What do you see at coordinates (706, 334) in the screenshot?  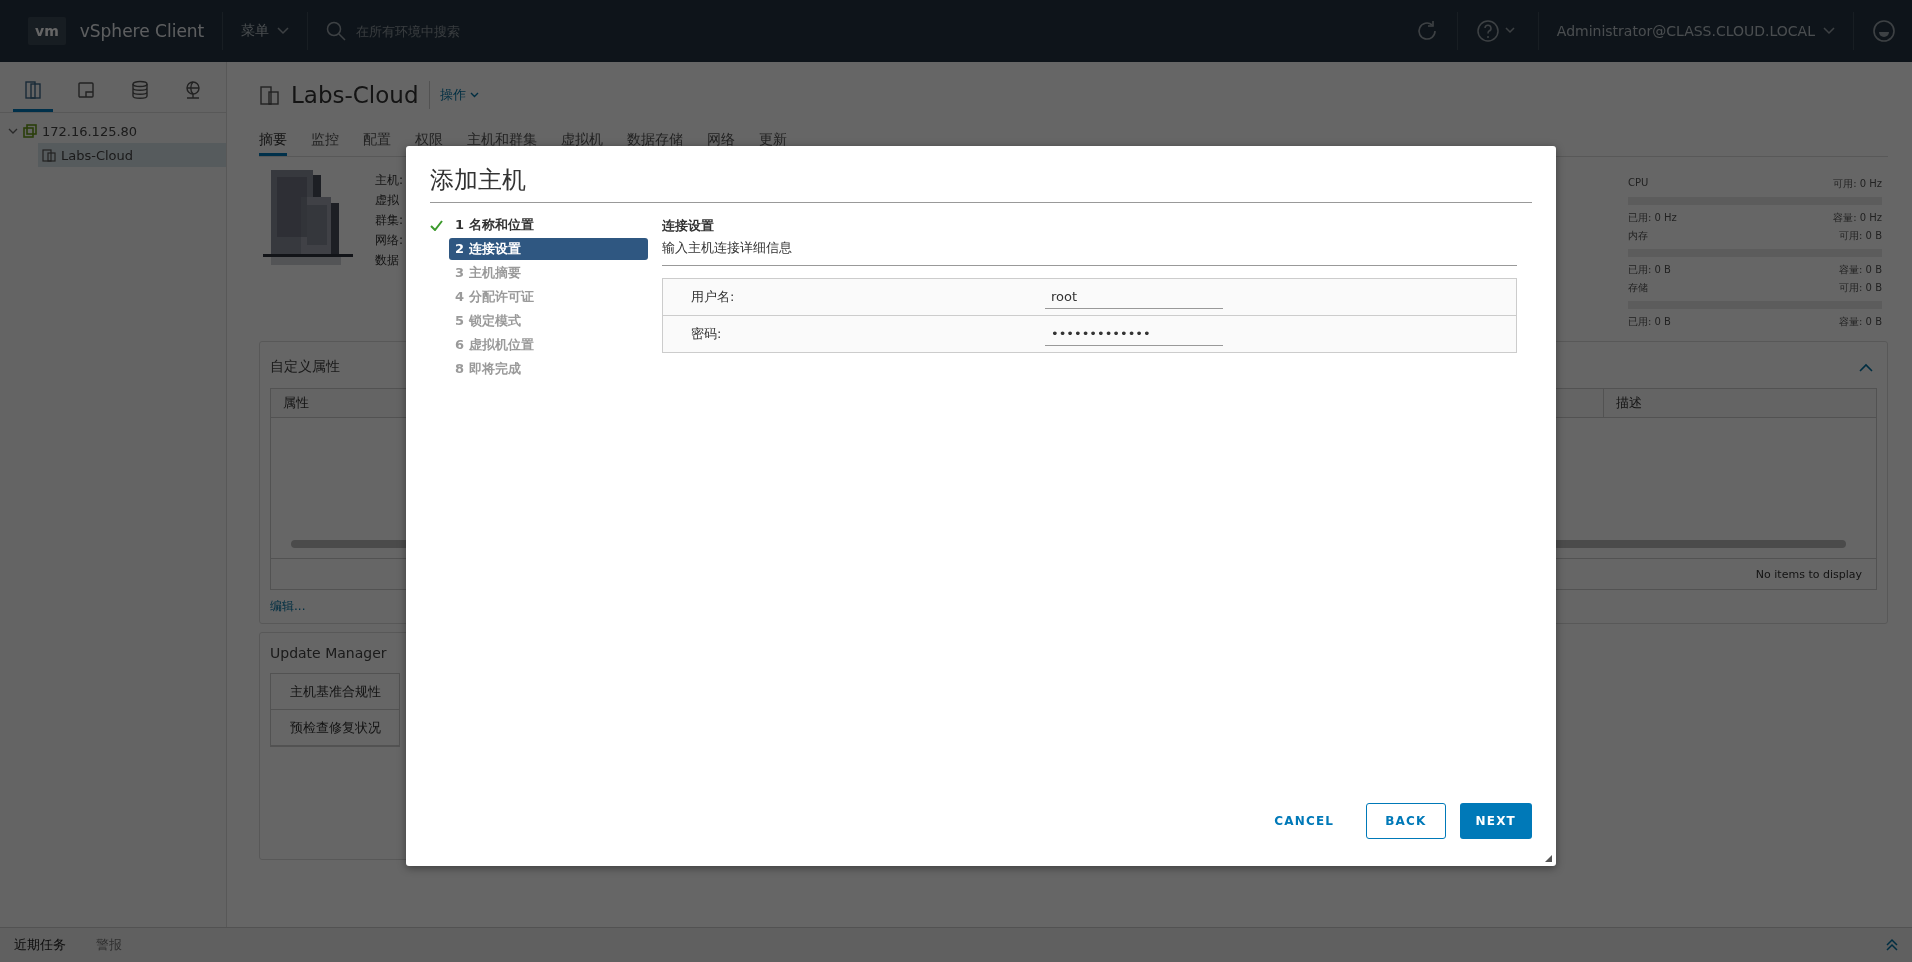 I see `field-label: 密码:` at bounding box center [706, 334].